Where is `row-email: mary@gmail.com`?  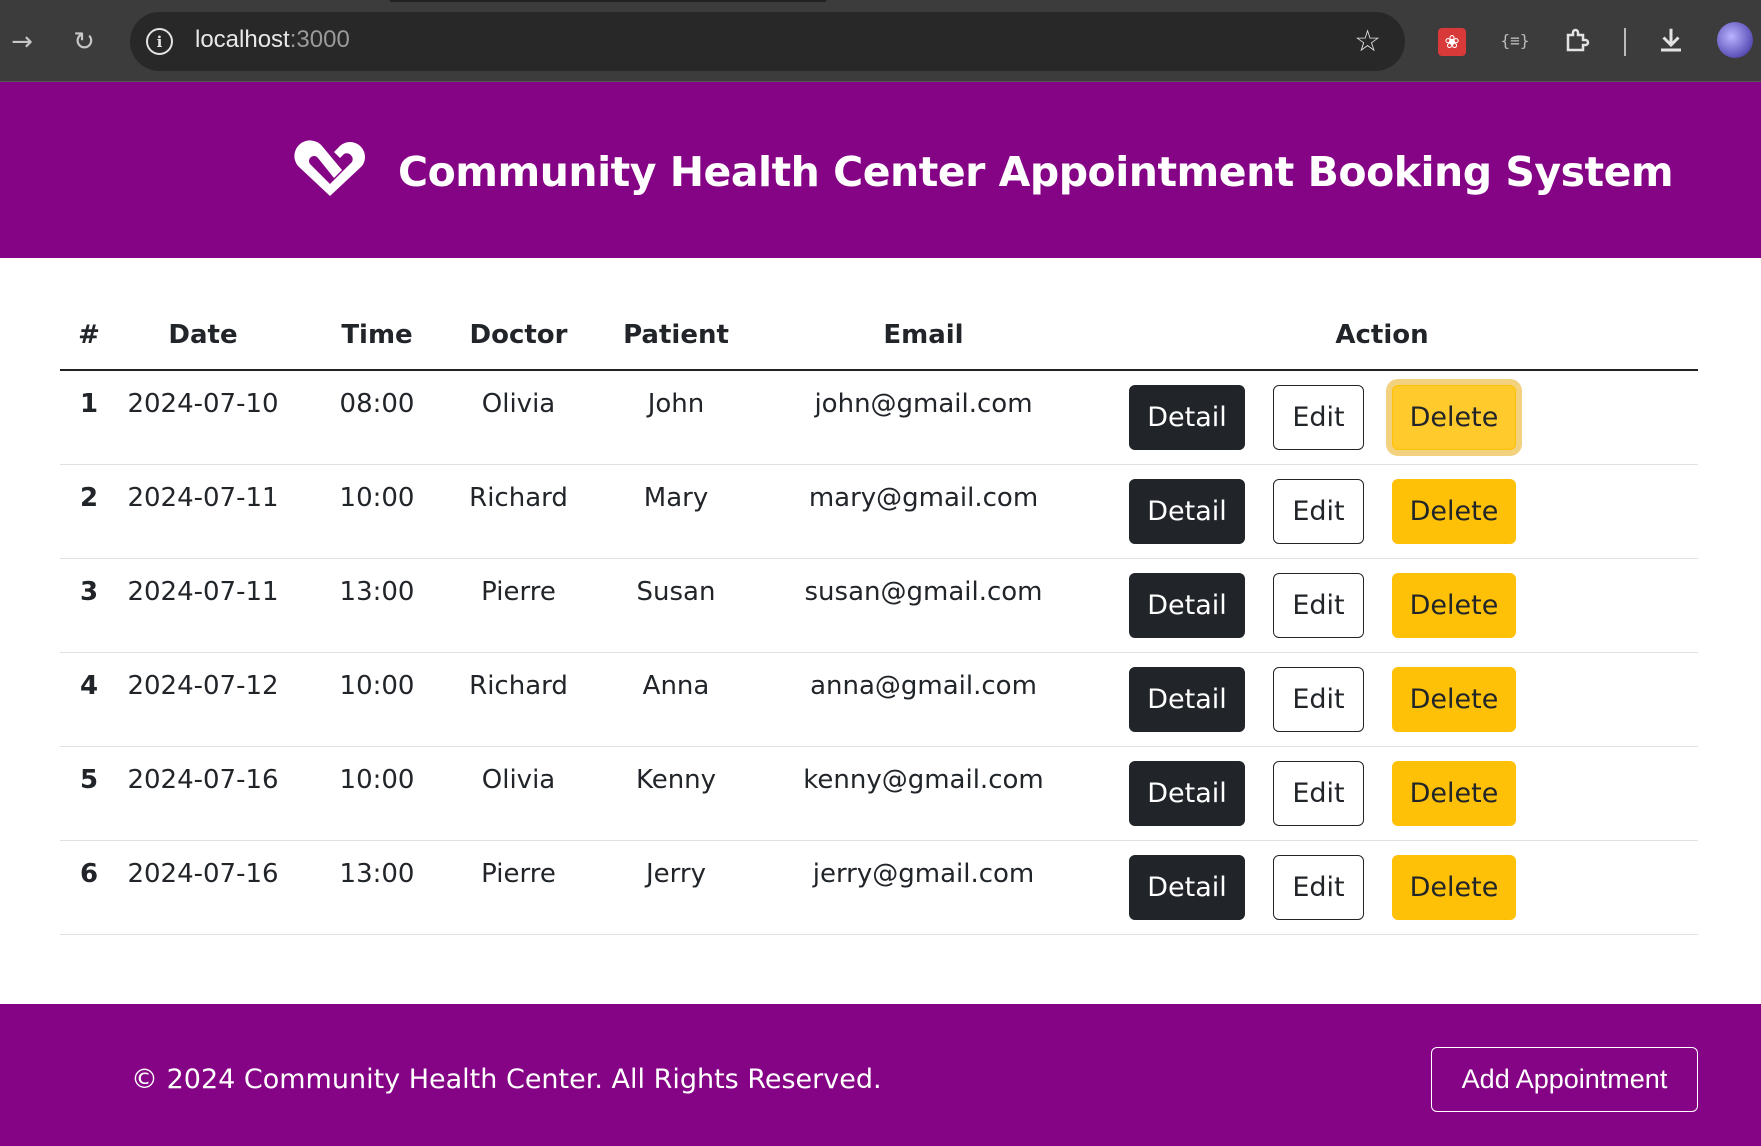 row-email: mary@gmail.com is located at coordinates (923, 511).